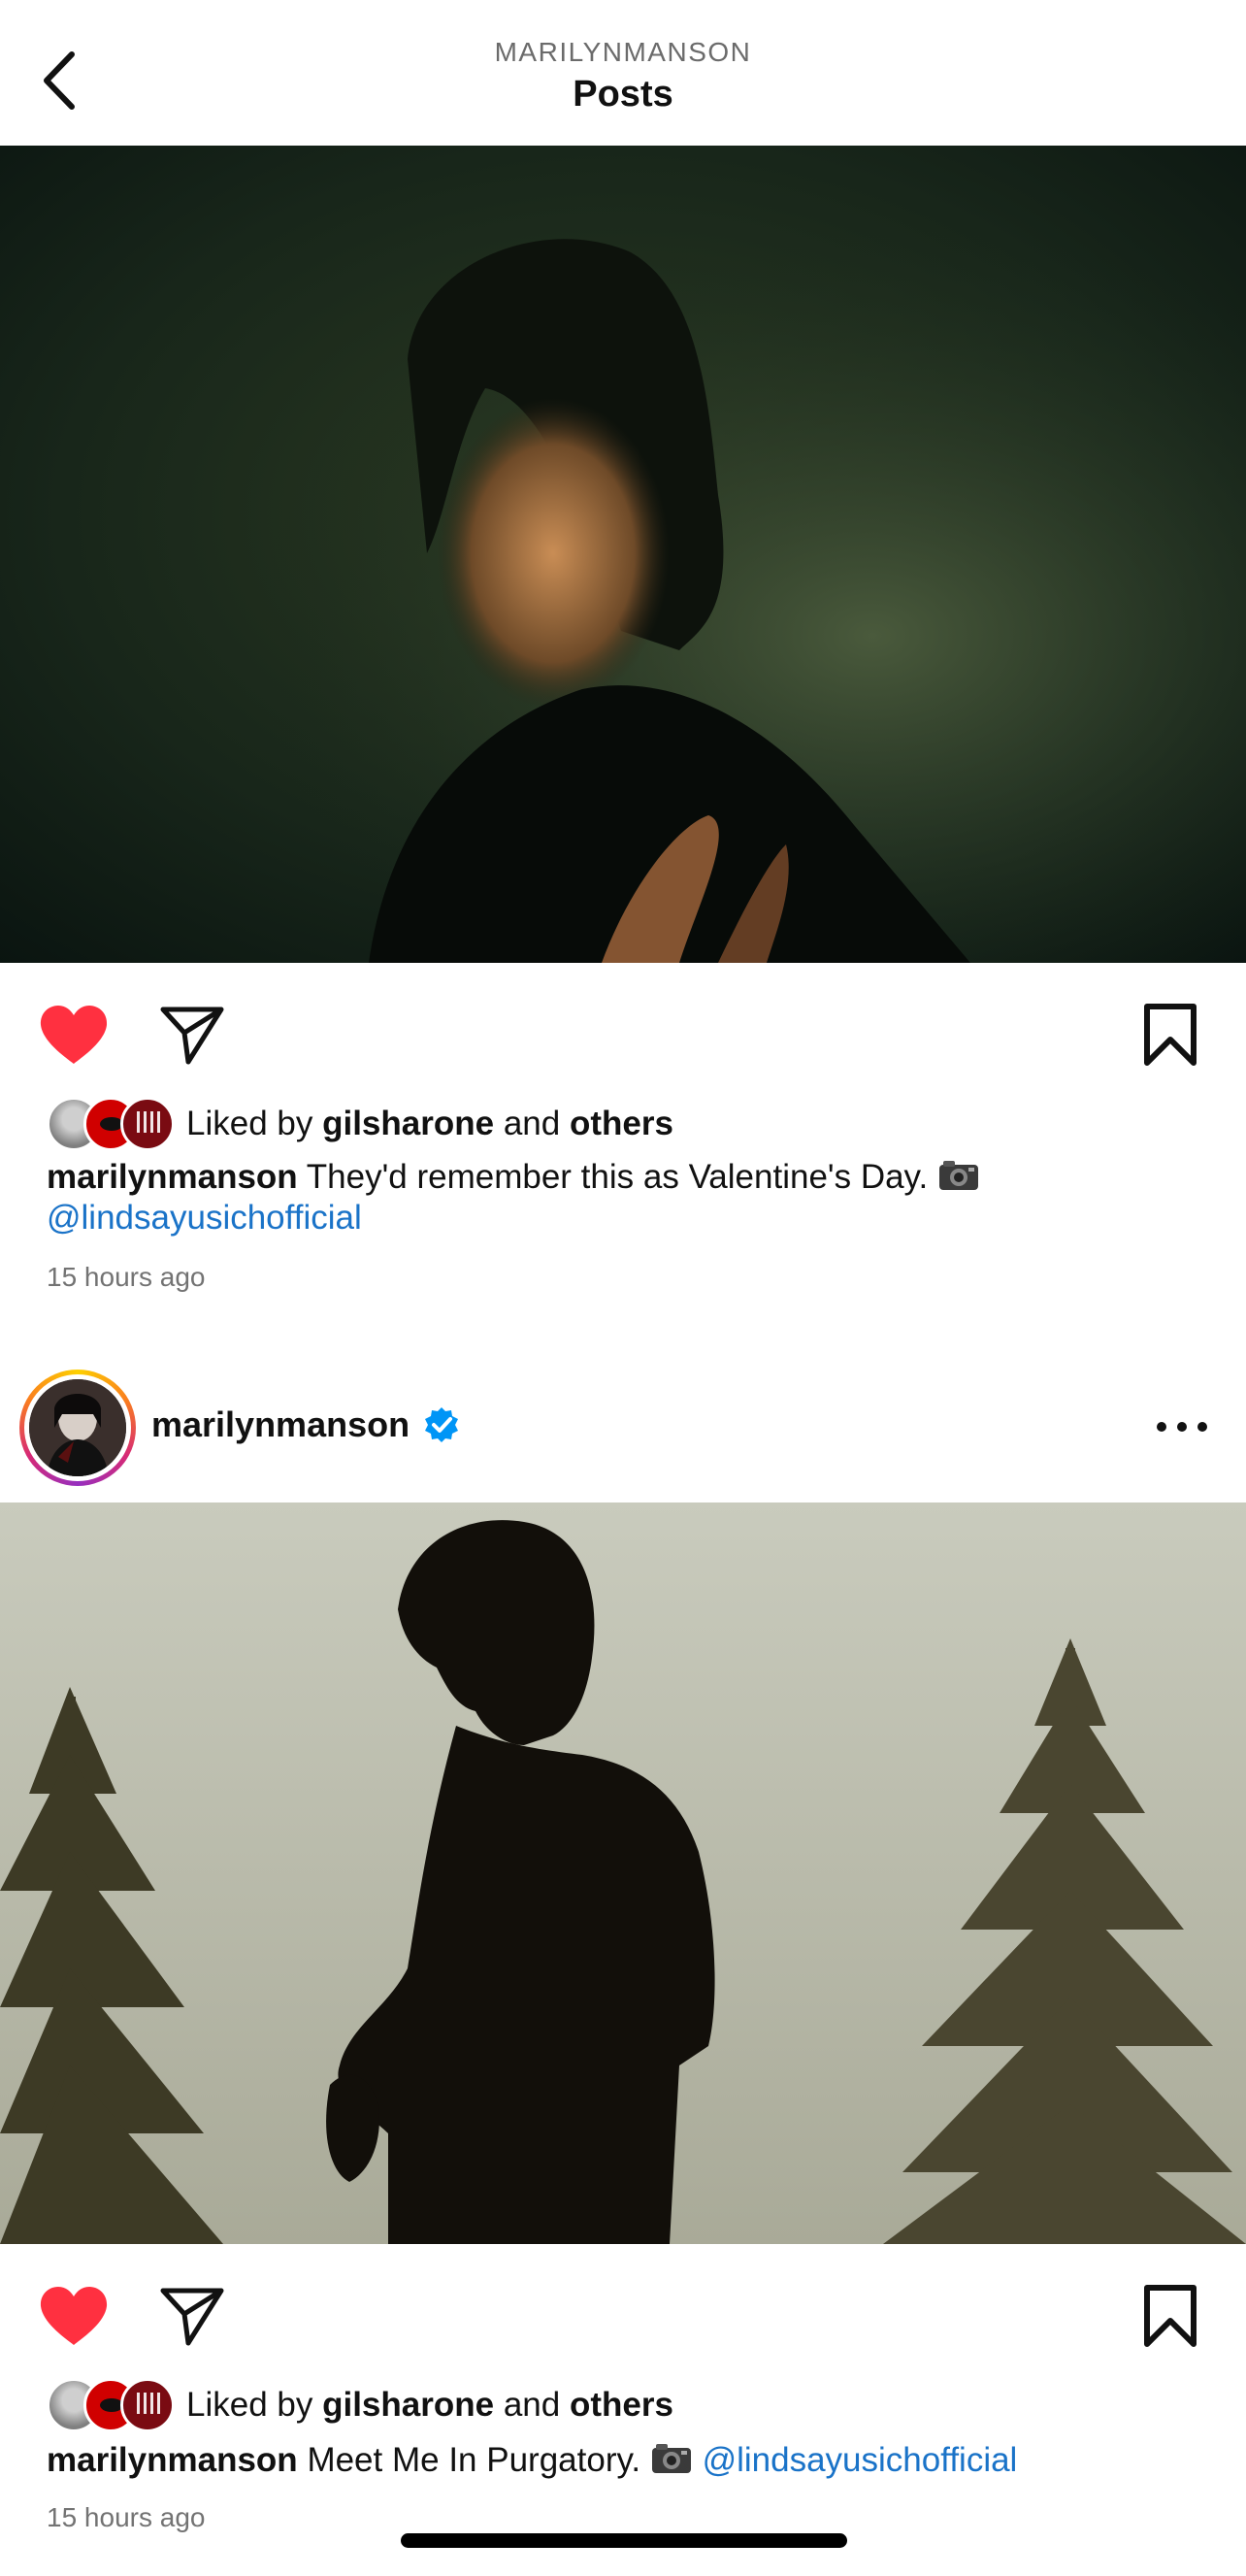  I want to click on author-username: marilynmanson, so click(280, 1424).